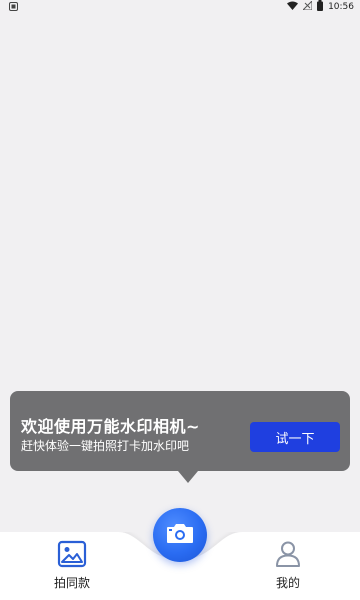  Describe the element at coordinates (188, 477) in the screenshot. I see `tooltip-arrow` at that location.